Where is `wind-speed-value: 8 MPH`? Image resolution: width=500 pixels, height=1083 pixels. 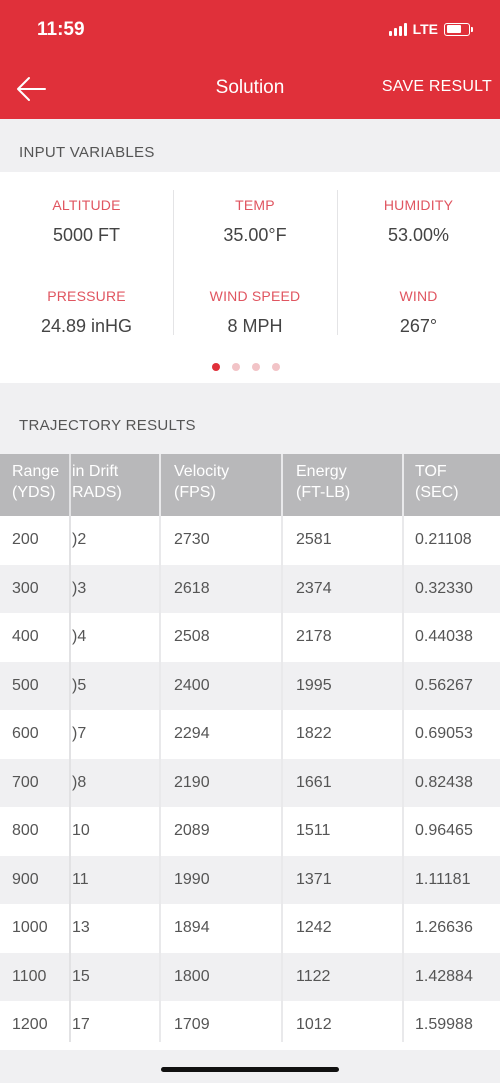
wind-speed-value: 8 MPH is located at coordinates (255, 326).